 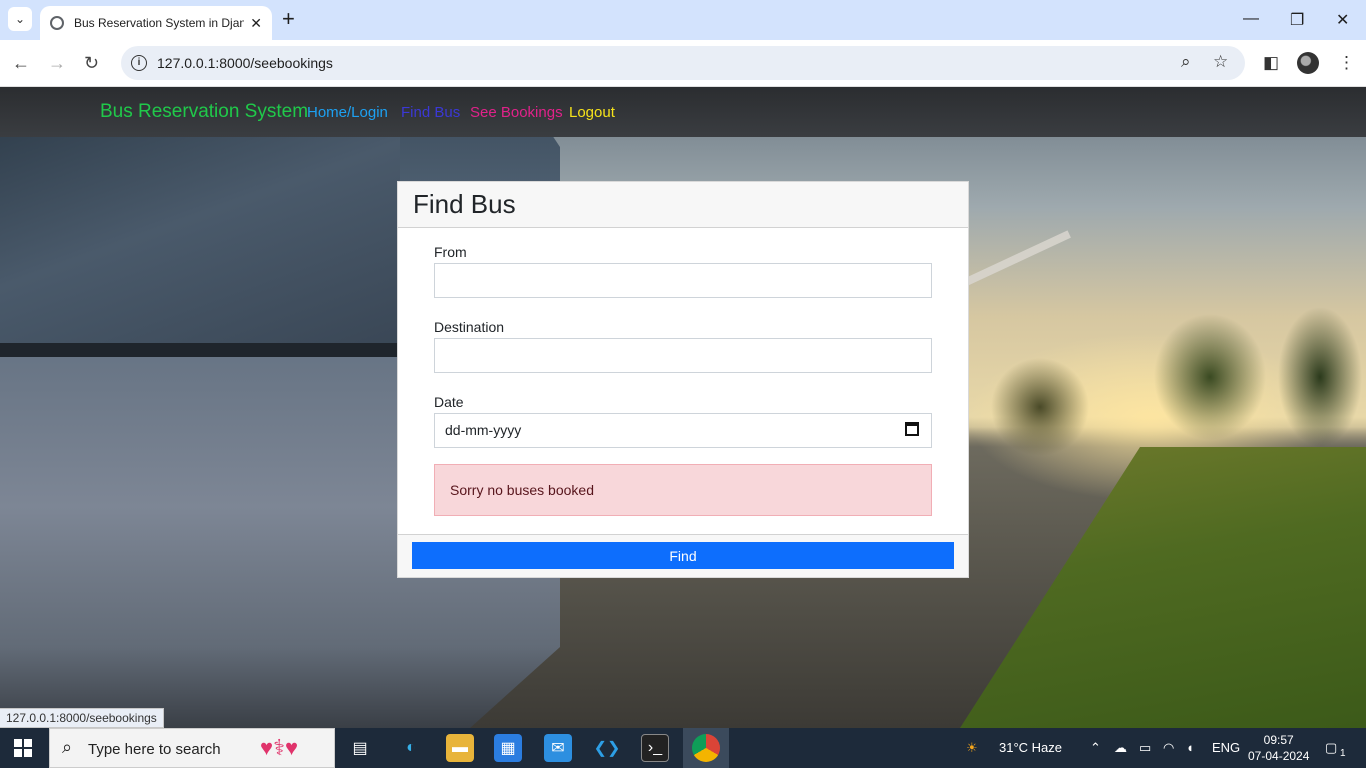 What do you see at coordinates (67, 747) in the screenshot?
I see `search-icon: ⌕` at bounding box center [67, 747].